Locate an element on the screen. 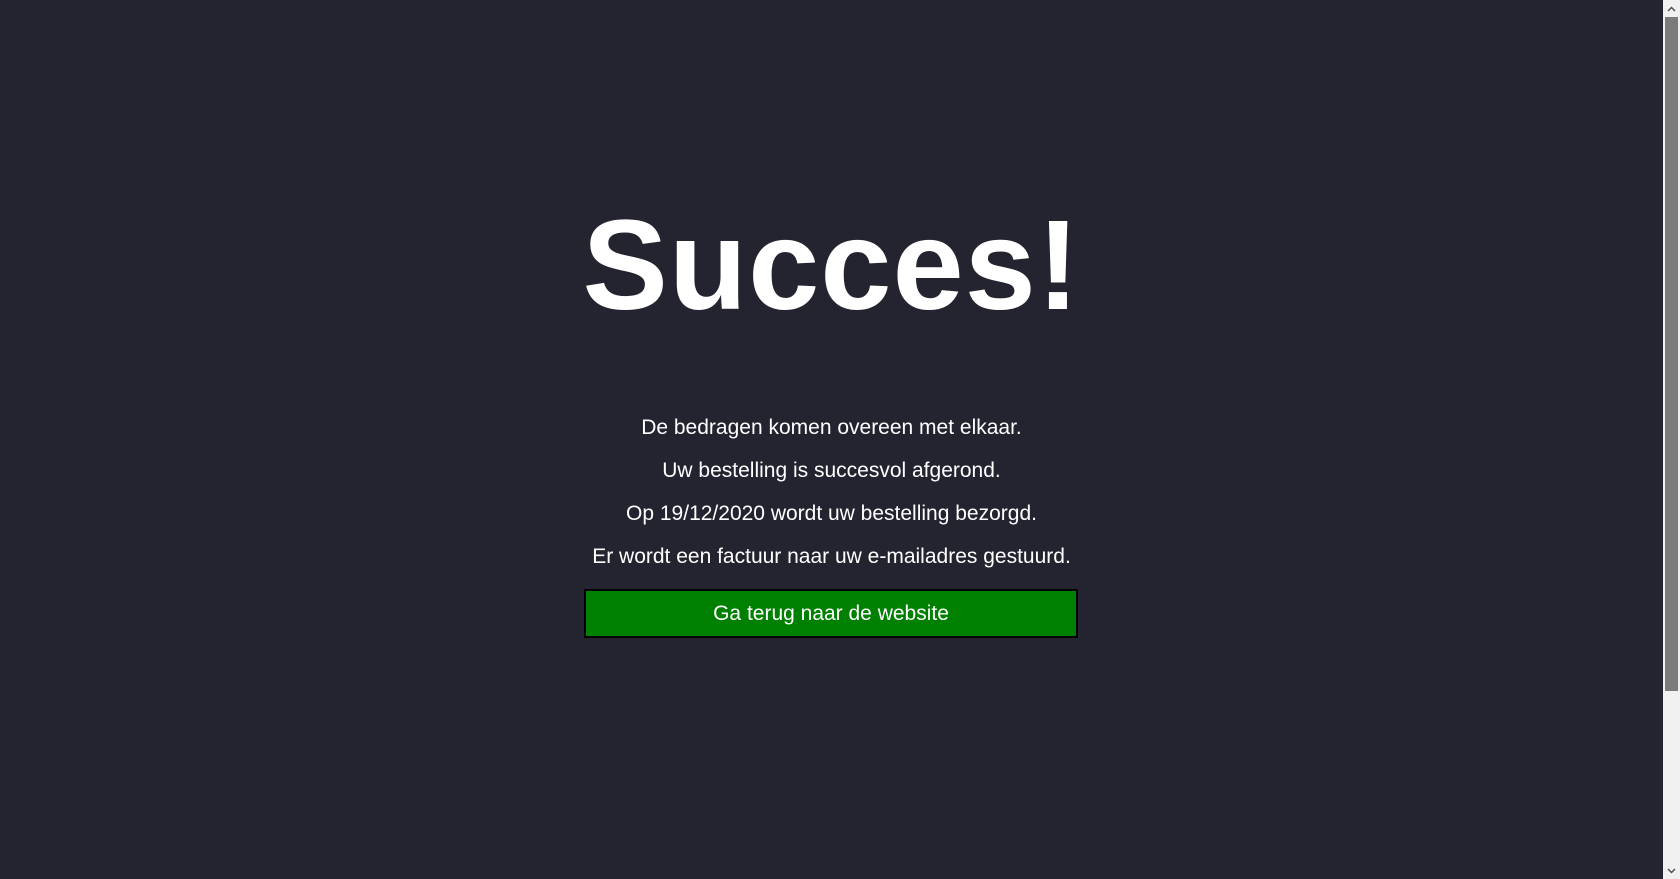 This screenshot has width=1680, height=879. vertical-scrollbar is located at coordinates (1671, 439).